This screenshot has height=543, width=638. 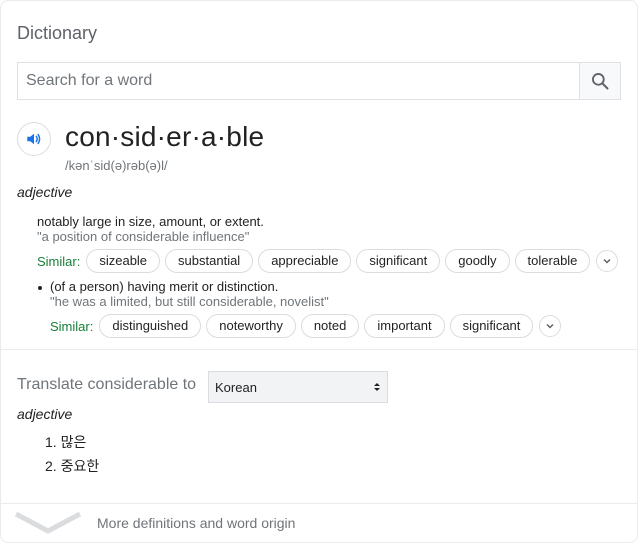 What do you see at coordinates (319, 503) in the screenshot?
I see `footer-divider` at bounding box center [319, 503].